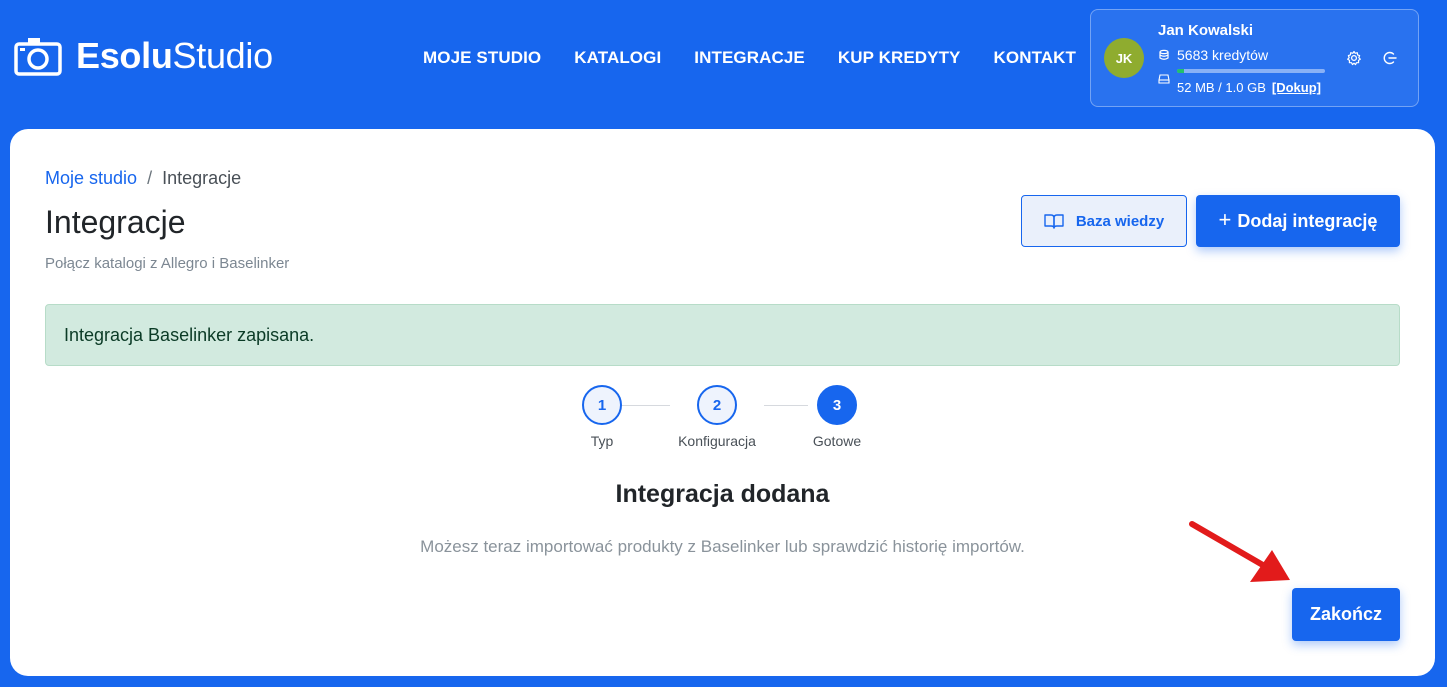 Image resolution: width=1447 pixels, height=687 pixels. What do you see at coordinates (602, 441) in the screenshot?
I see `step-label: Typ` at bounding box center [602, 441].